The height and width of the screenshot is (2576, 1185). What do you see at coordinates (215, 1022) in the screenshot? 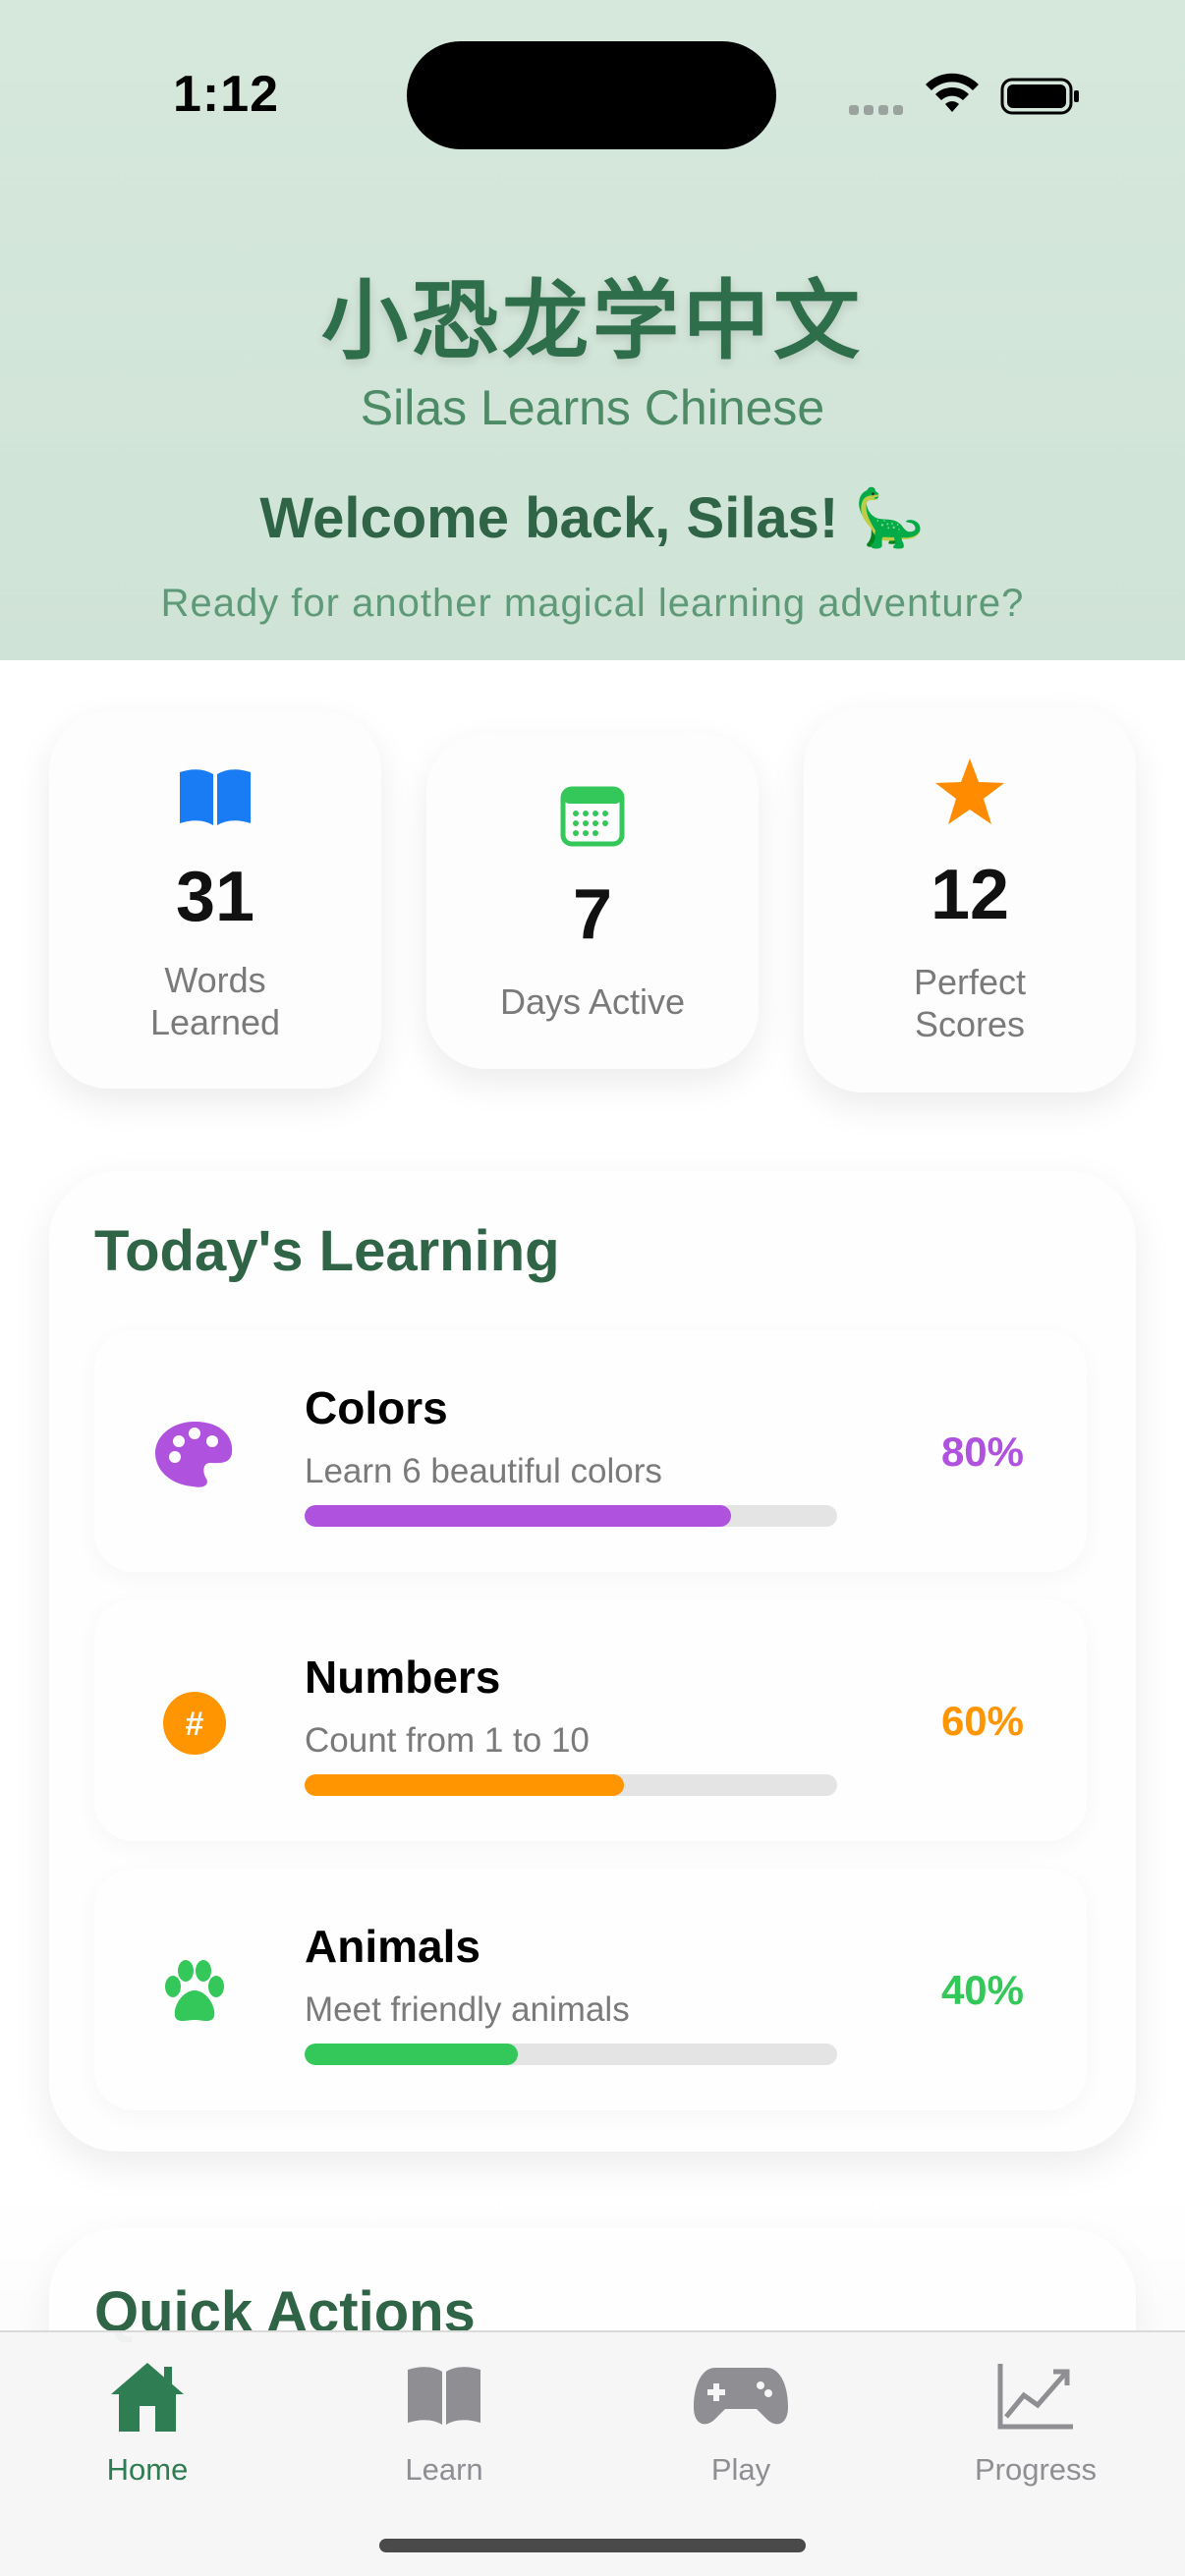
I see `stat-label-2: Learned` at bounding box center [215, 1022].